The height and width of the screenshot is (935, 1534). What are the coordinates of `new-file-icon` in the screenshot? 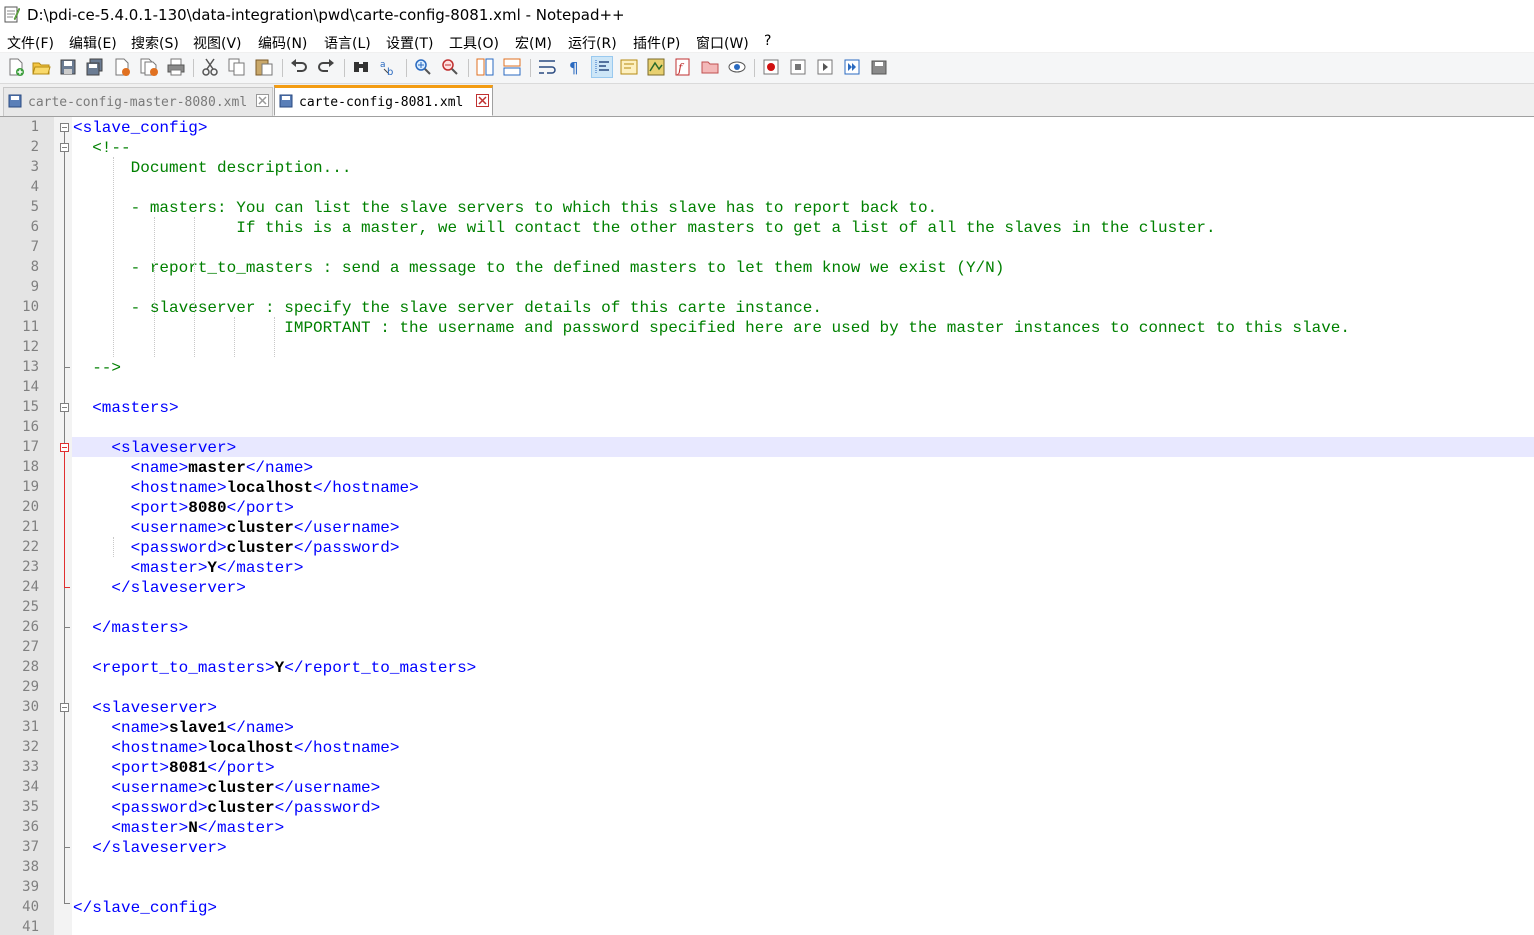 It's located at (16, 67).